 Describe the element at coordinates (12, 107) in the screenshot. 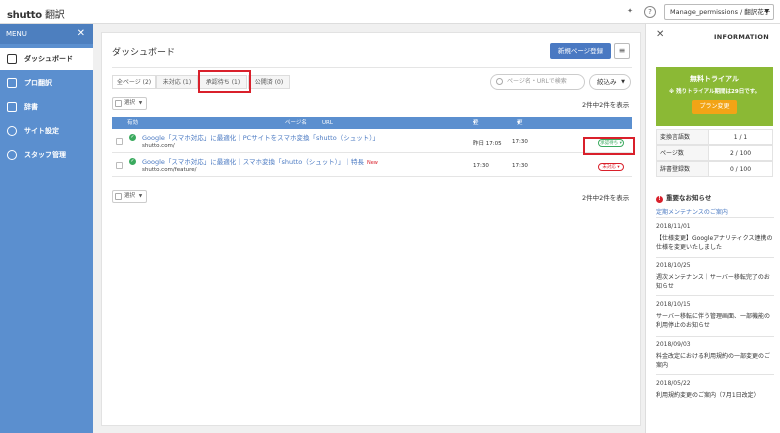

I see `book-icon` at that location.